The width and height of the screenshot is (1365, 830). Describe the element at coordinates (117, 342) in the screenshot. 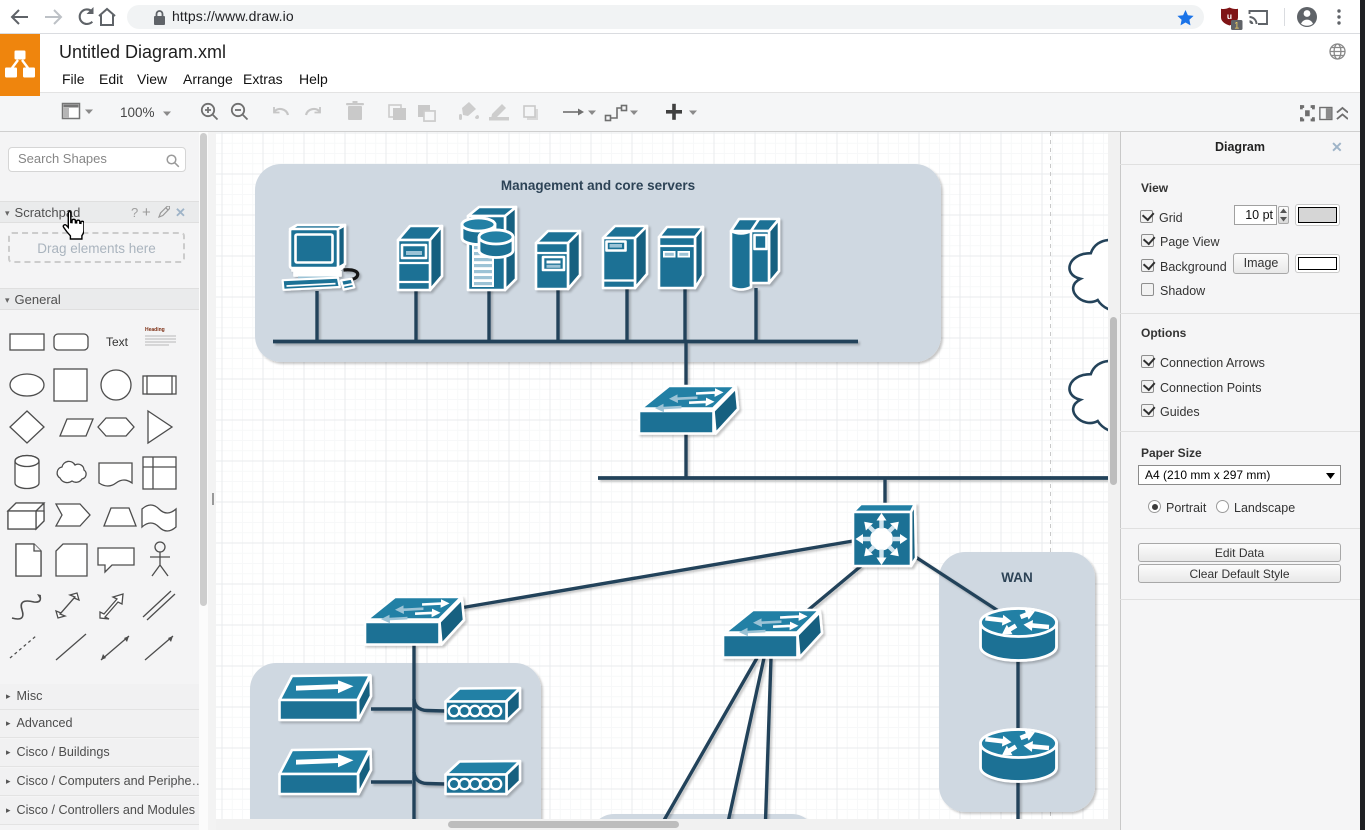

I see `svg-text: Text` at that location.